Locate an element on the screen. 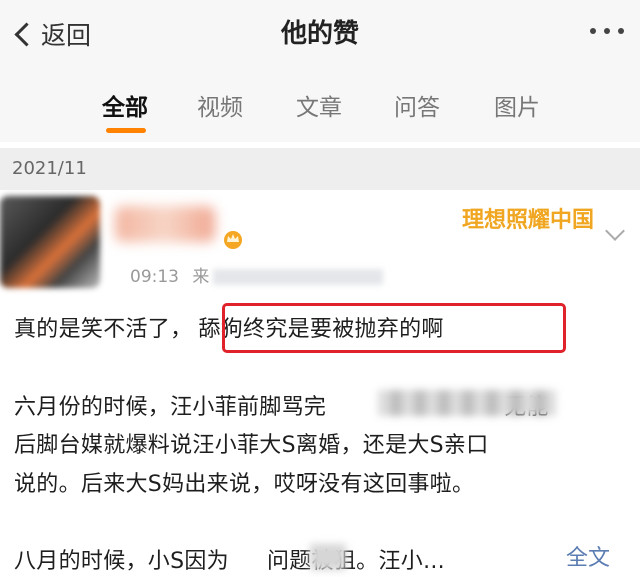 The height and width of the screenshot is (577, 640). watermark: 理想照耀中国 is located at coordinates (528, 220).